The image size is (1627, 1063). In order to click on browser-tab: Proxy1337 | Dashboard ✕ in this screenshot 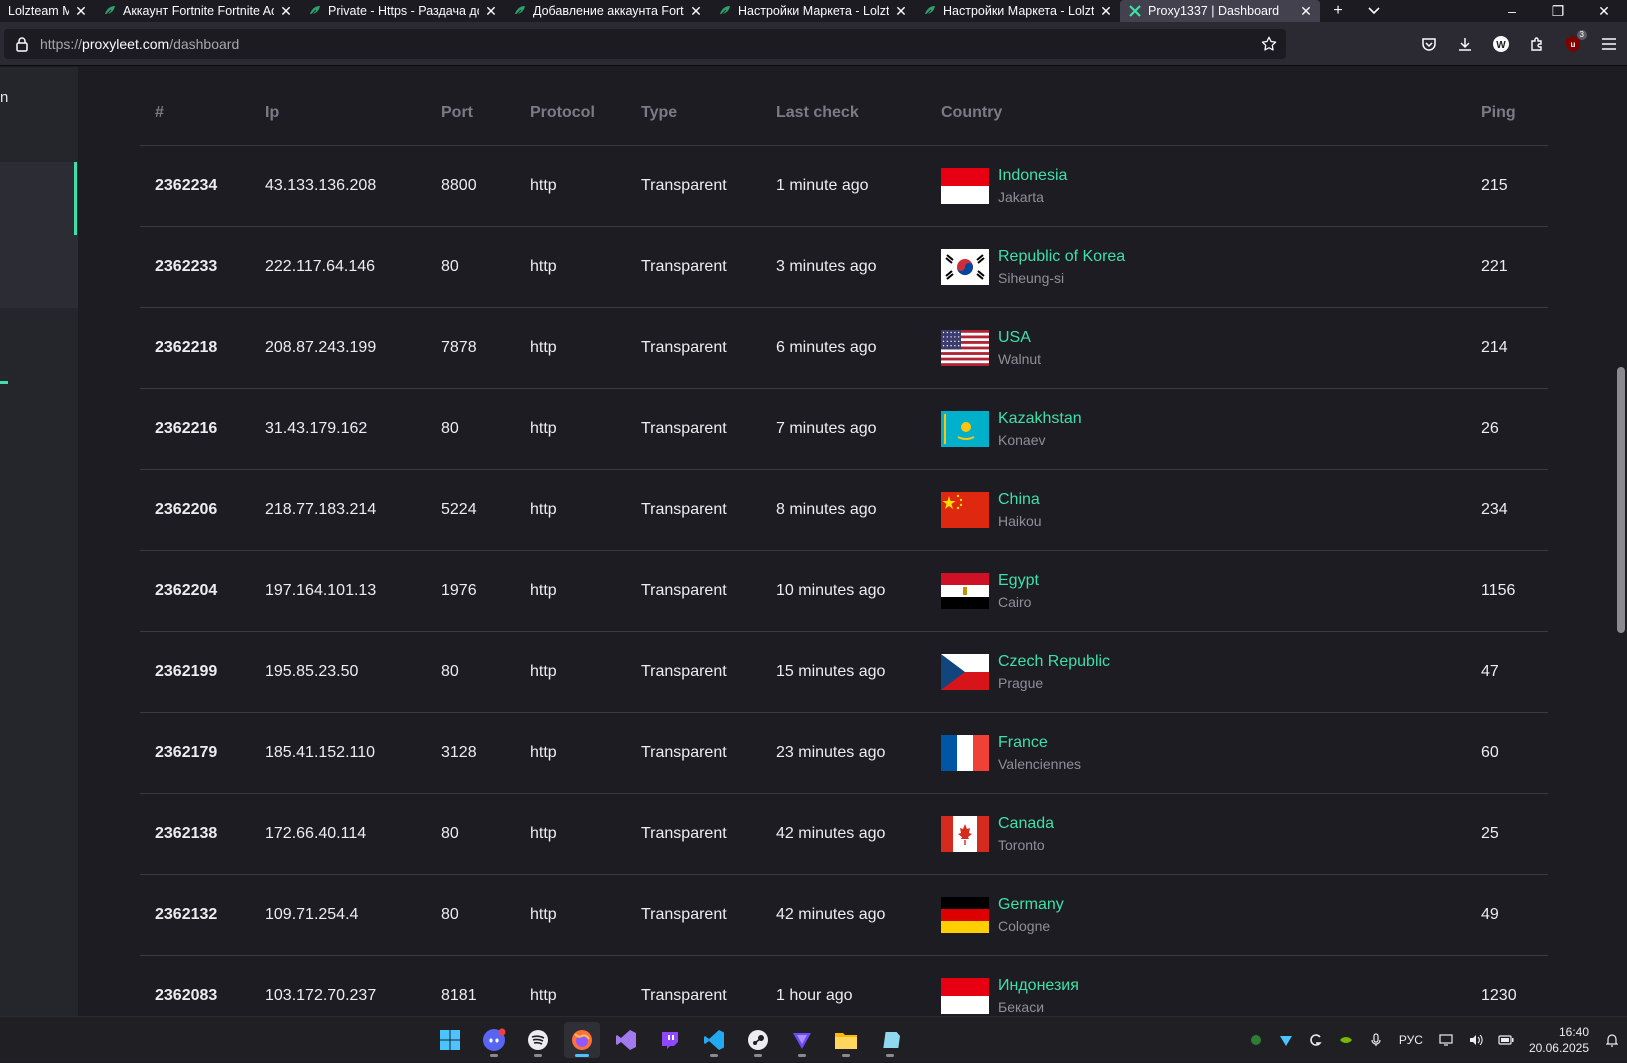, I will do `click(1220, 11)`.